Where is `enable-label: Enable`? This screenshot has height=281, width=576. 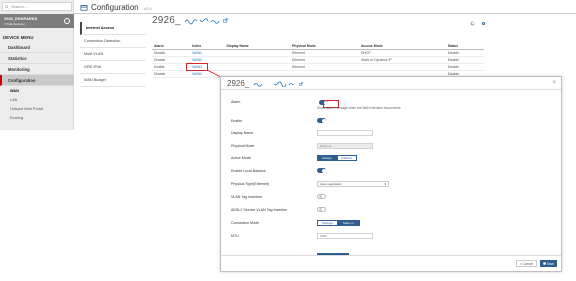 enable-label: Enable is located at coordinates (237, 121).